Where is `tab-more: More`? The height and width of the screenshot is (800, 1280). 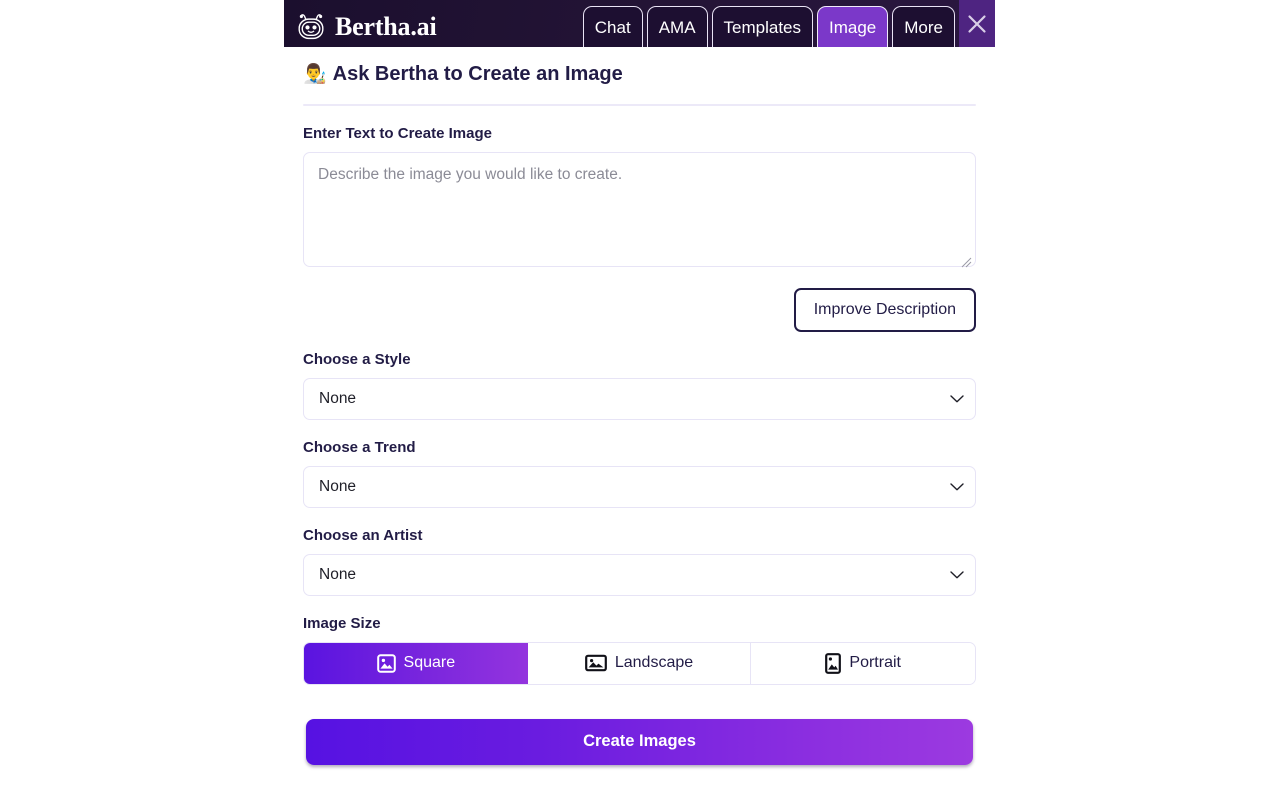
tab-more: More is located at coordinates (923, 26).